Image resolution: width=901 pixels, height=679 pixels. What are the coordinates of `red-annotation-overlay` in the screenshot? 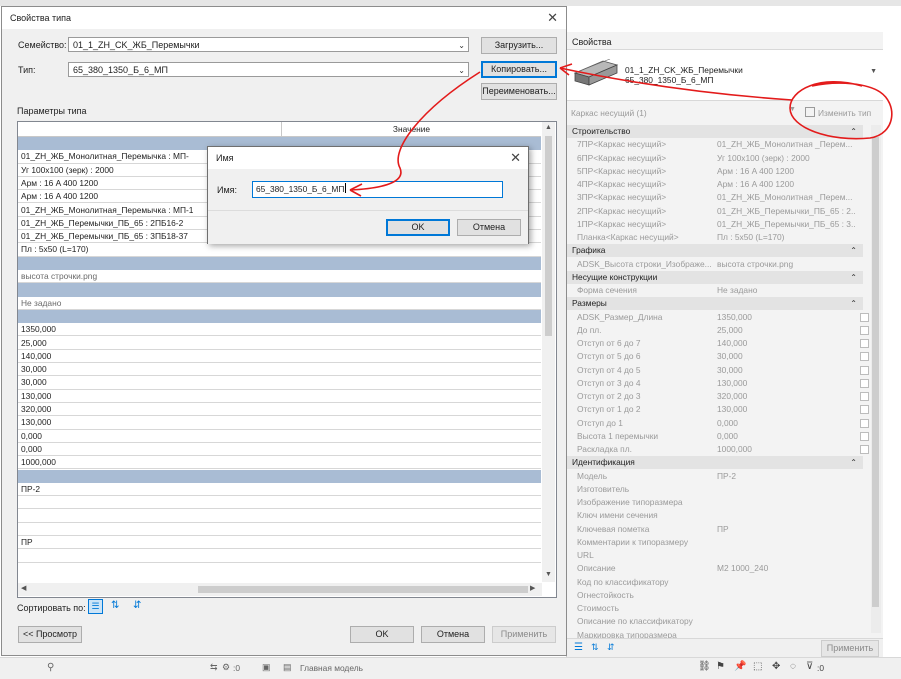 It's located at (621, 130).